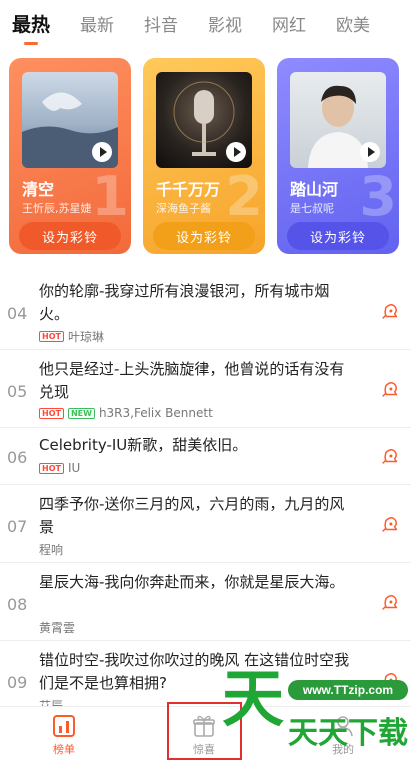  Describe the element at coordinates (184, 302) in the screenshot. I see `song-title: 你的轮廓-我穿过所有浪漫银河，所有城市烟火。` at that location.